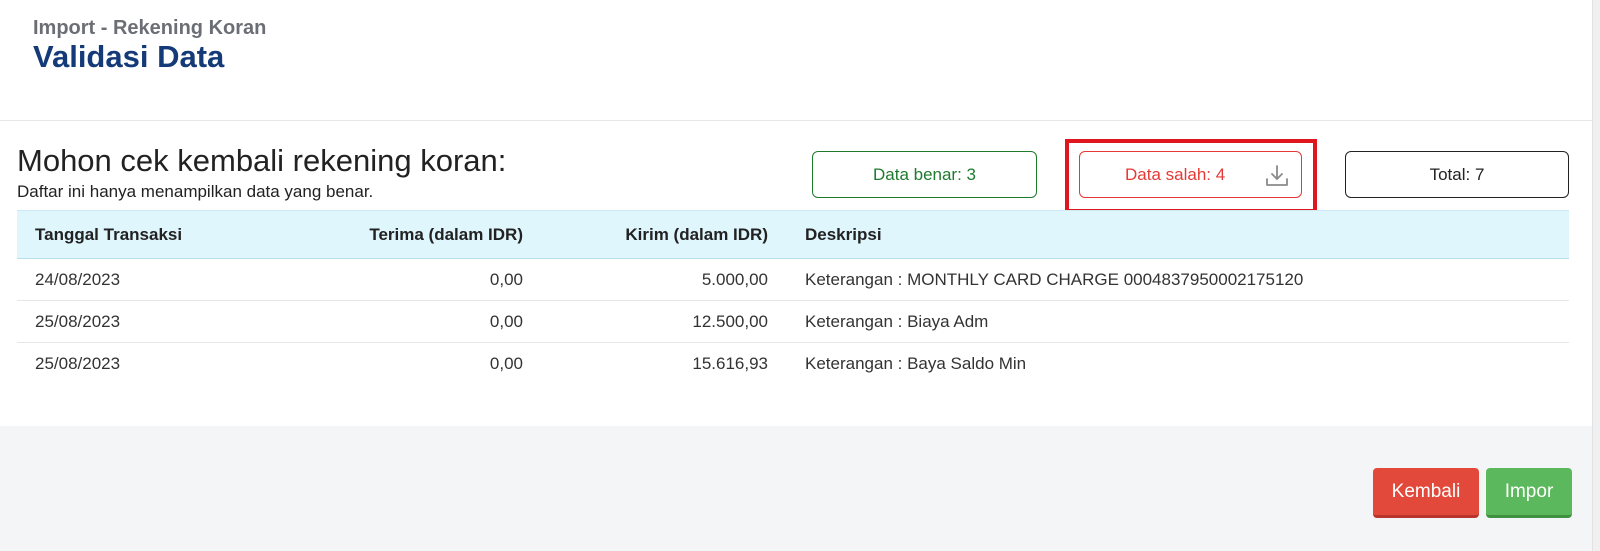 The image size is (1600, 551). I want to click on cell-description: Keterangan : Biaya Adm, so click(1169, 321).